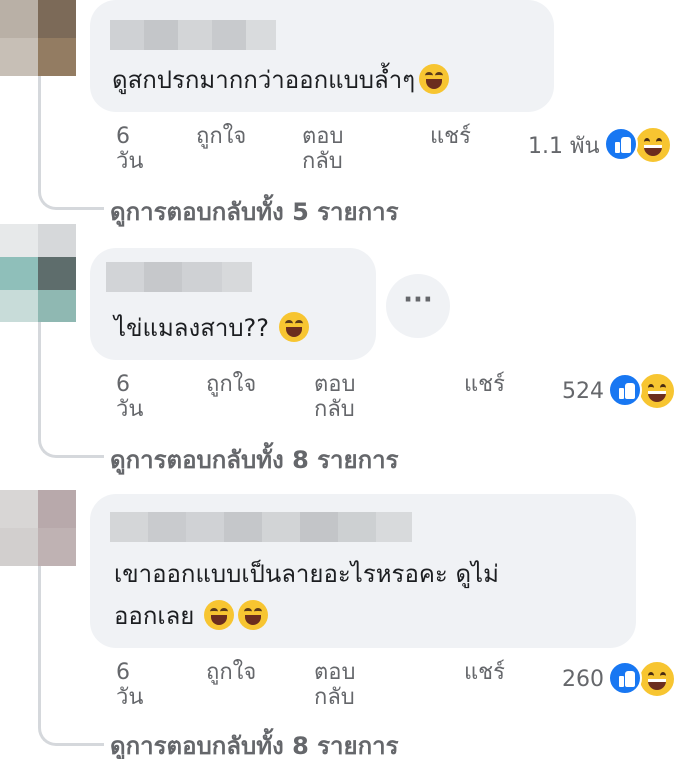 The image size is (700, 759). I want to click on reaction-summary: 260, so click(620, 679).